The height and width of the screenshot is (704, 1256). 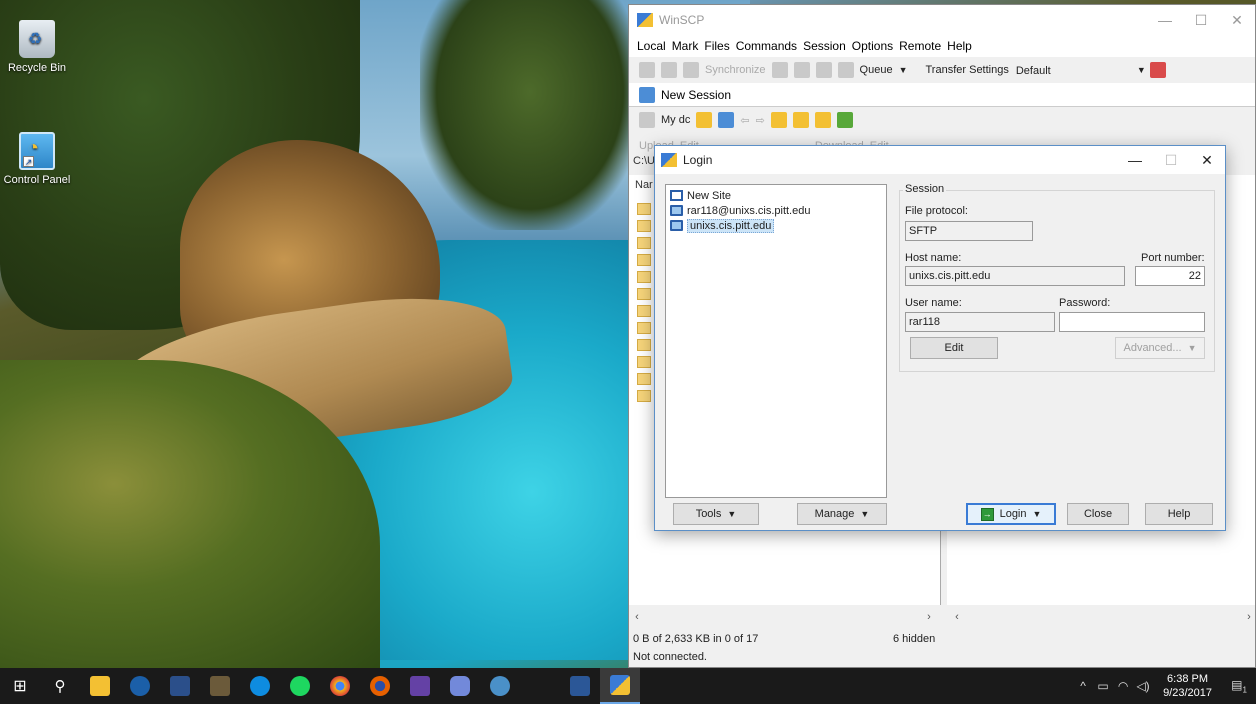 What do you see at coordinates (651, 46) in the screenshot?
I see `menu-local: Local` at bounding box center [651, 46].